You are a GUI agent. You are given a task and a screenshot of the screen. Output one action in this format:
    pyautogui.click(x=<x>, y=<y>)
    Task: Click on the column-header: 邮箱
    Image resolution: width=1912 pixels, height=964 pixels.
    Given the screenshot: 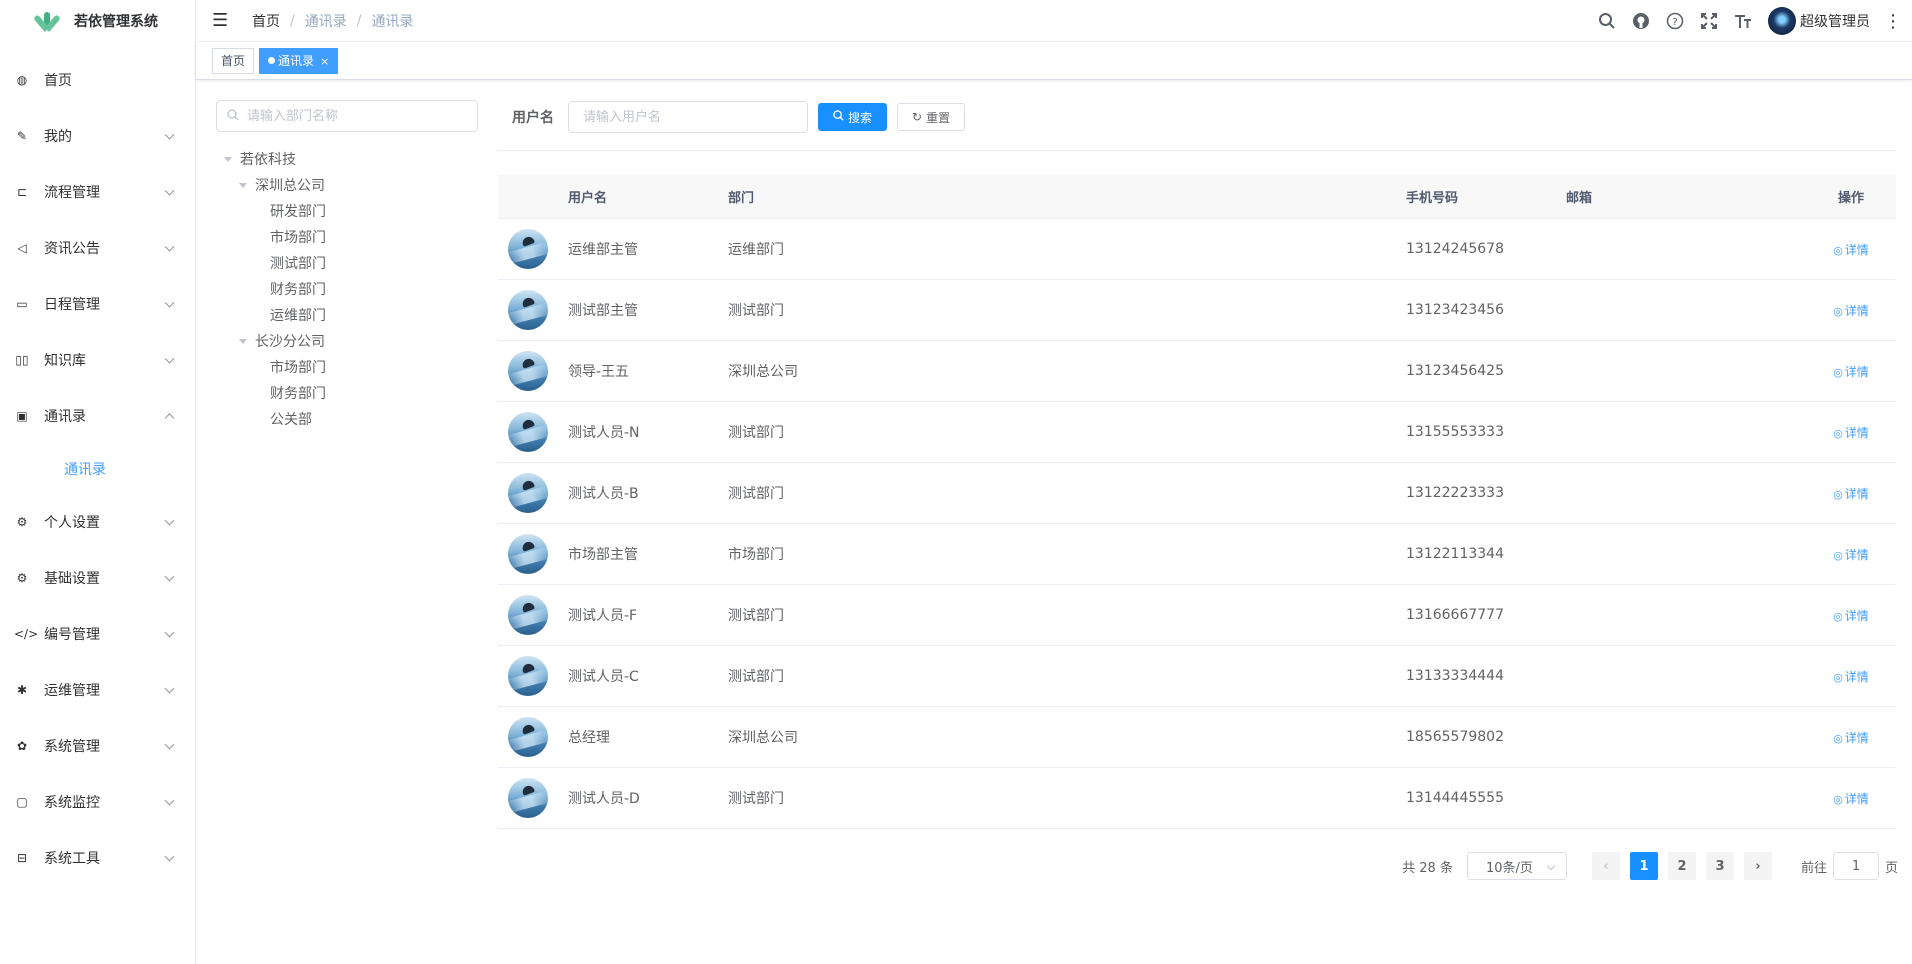 What is the action you would take?
    pyautogui.click(x=1579, y=198)
    